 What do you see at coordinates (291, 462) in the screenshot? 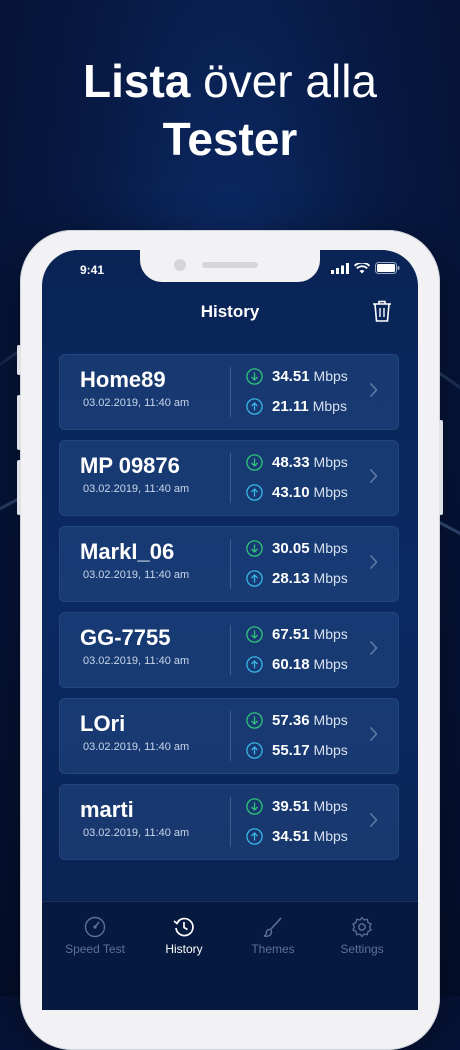
I see `download-speed: 48.33` at bounding box center [291, 462].